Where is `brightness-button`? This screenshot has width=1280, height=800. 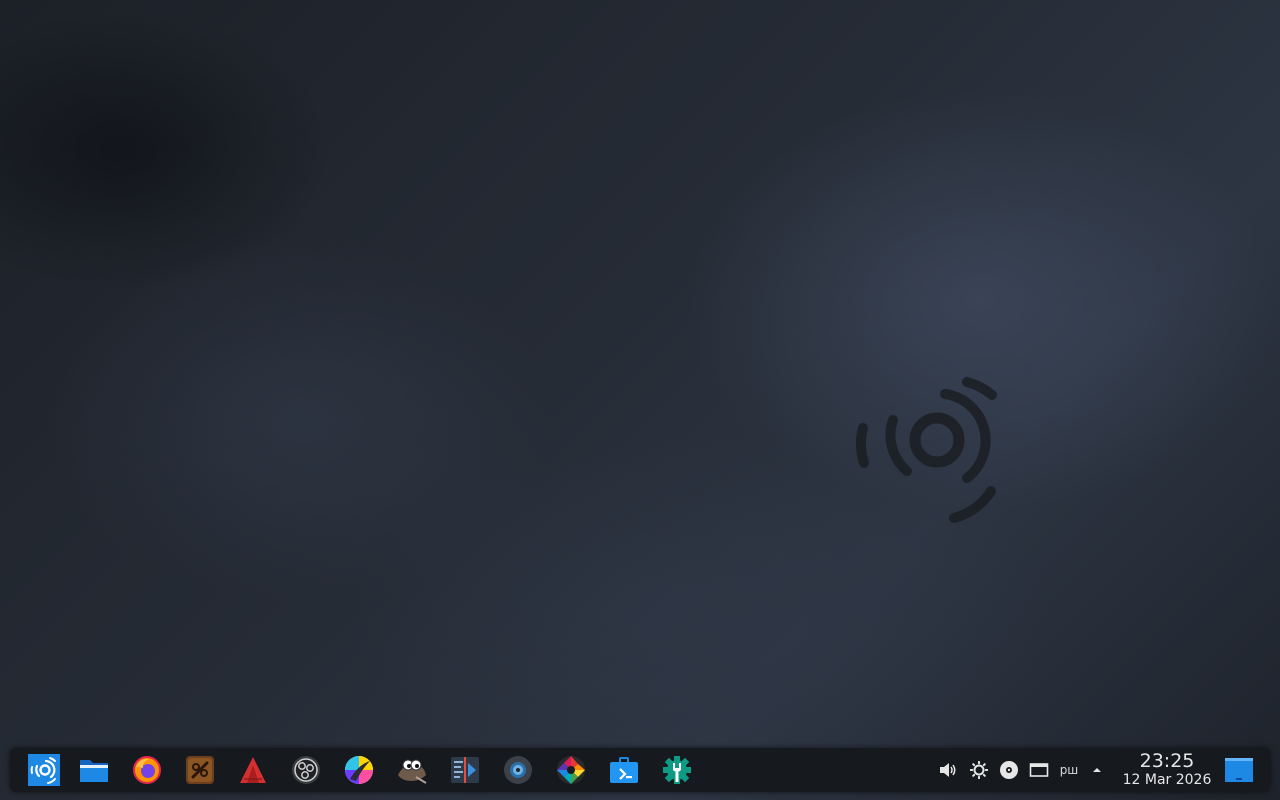
brightness-button is located at coordinates (979, 770).